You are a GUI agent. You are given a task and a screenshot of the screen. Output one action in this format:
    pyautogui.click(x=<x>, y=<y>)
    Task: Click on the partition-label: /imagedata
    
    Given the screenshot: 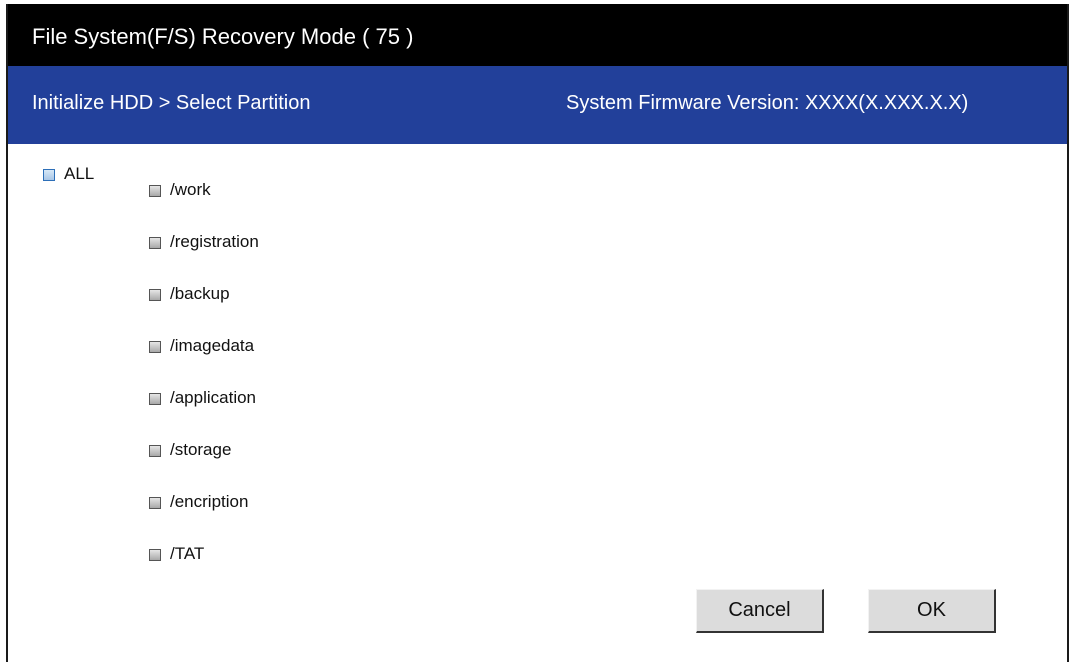 What is the action you would take?
    pyautogui.click(x=212, y=345)
    